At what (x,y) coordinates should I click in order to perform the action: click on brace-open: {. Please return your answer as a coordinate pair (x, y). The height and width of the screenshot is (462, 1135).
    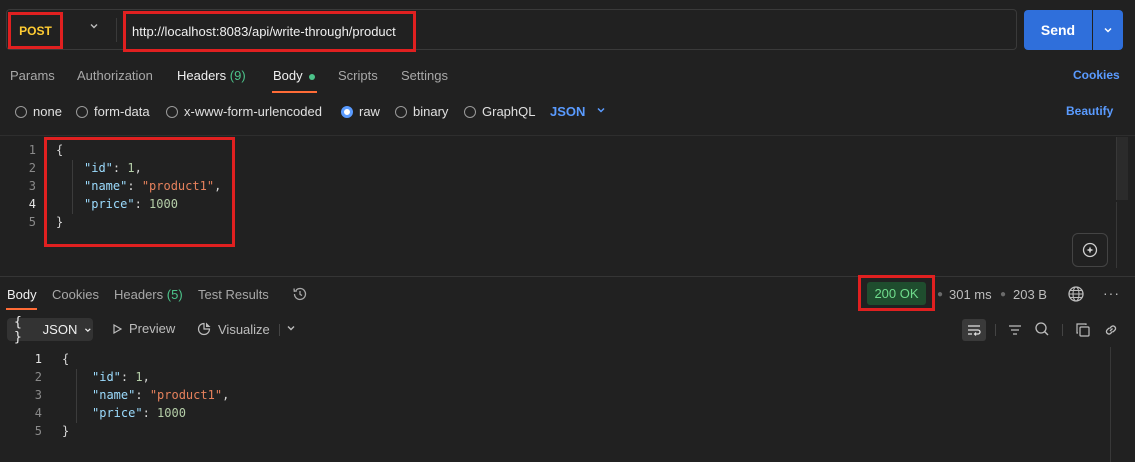
    Looking at the image, I should click on (66, 359).